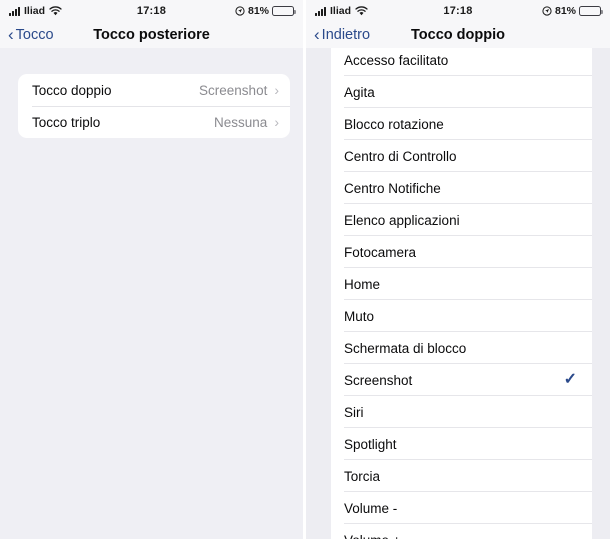 Image resolution: width=610 pixels, height=539 pixels. Describe the element at coordinates (461, 188) in the screenshot. I see `list-item: Centro Notifiche✓` at that location.